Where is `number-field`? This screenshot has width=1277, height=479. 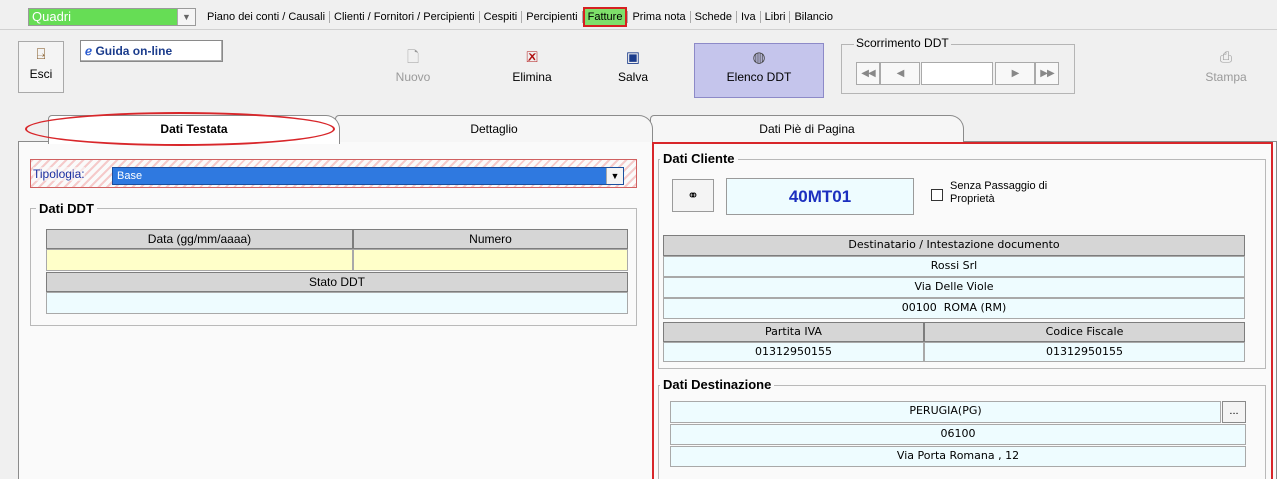
number-field is located at coordinates (490, 260).